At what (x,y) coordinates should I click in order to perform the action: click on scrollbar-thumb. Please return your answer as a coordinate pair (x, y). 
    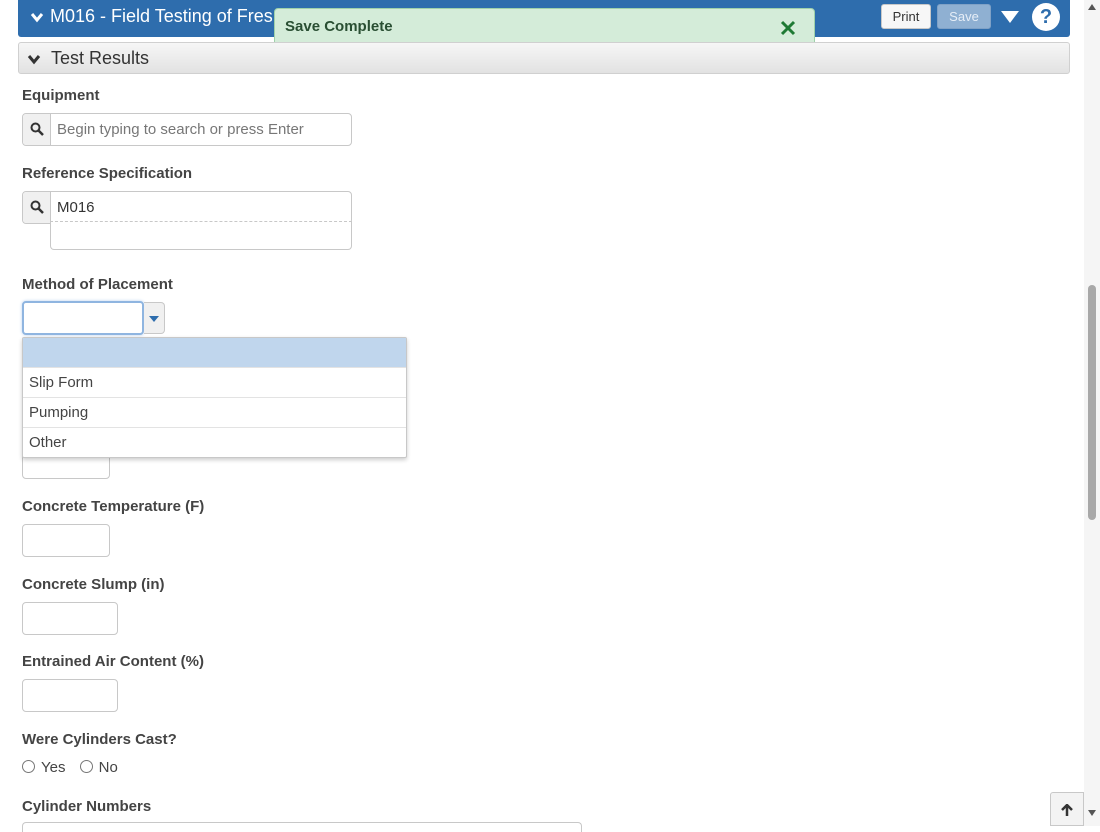
    Looking at the image, I should click on (1092, 402).